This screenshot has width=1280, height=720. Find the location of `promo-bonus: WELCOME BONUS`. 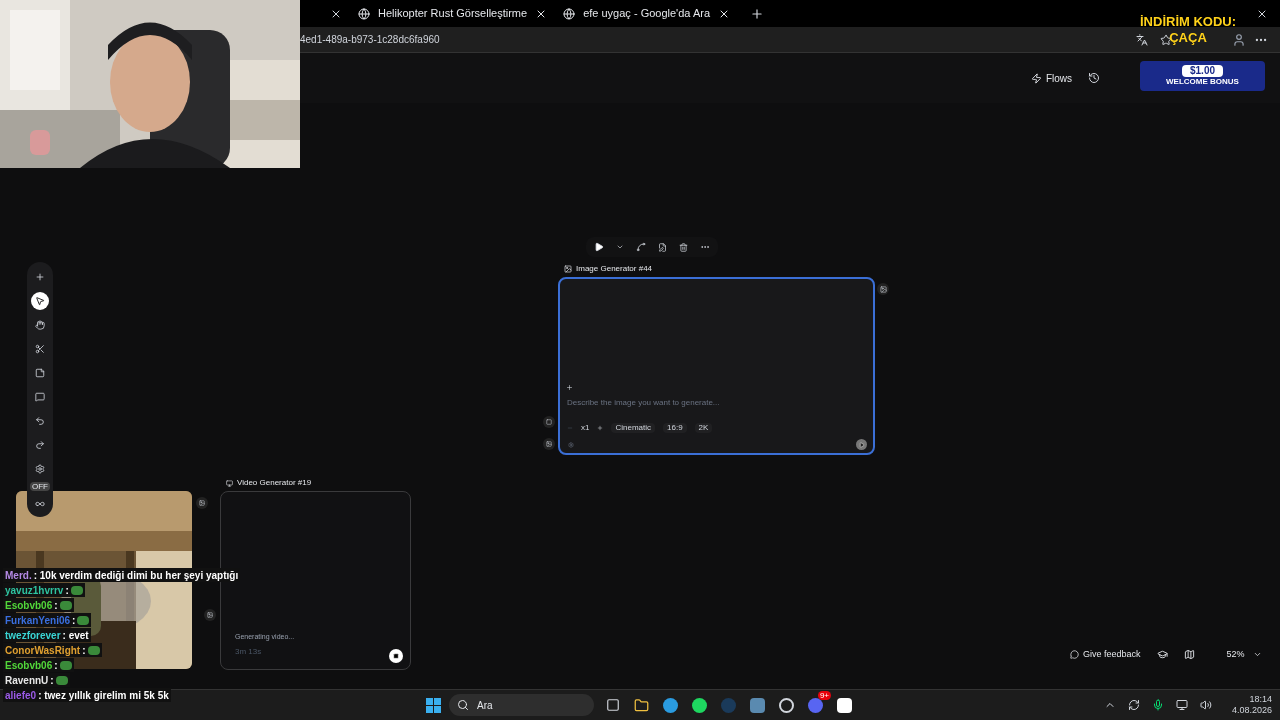

promo-bonus: WELCOME BONUS is located at coordinates (1202, 82).